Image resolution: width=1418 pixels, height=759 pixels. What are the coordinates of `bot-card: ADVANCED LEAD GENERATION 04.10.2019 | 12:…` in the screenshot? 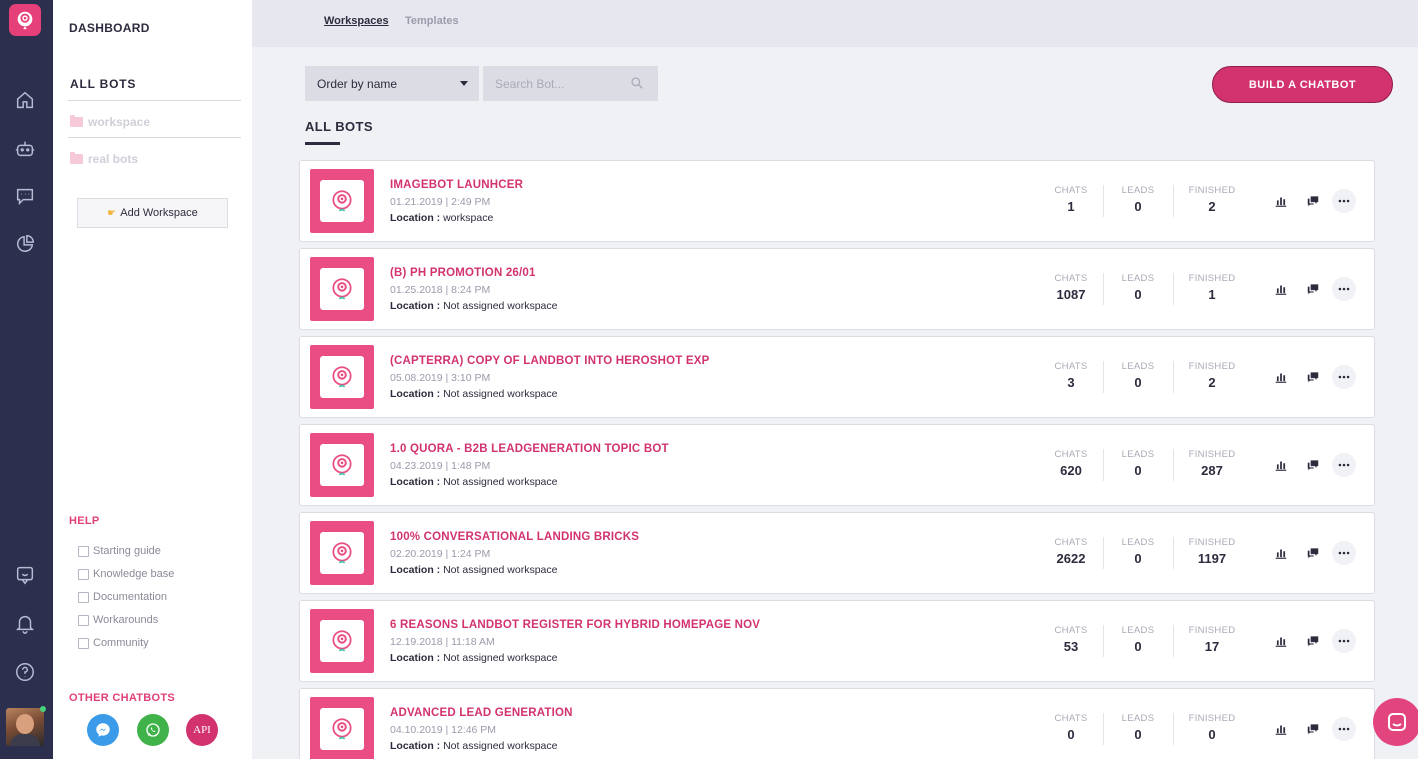 It's located at (837, 723).